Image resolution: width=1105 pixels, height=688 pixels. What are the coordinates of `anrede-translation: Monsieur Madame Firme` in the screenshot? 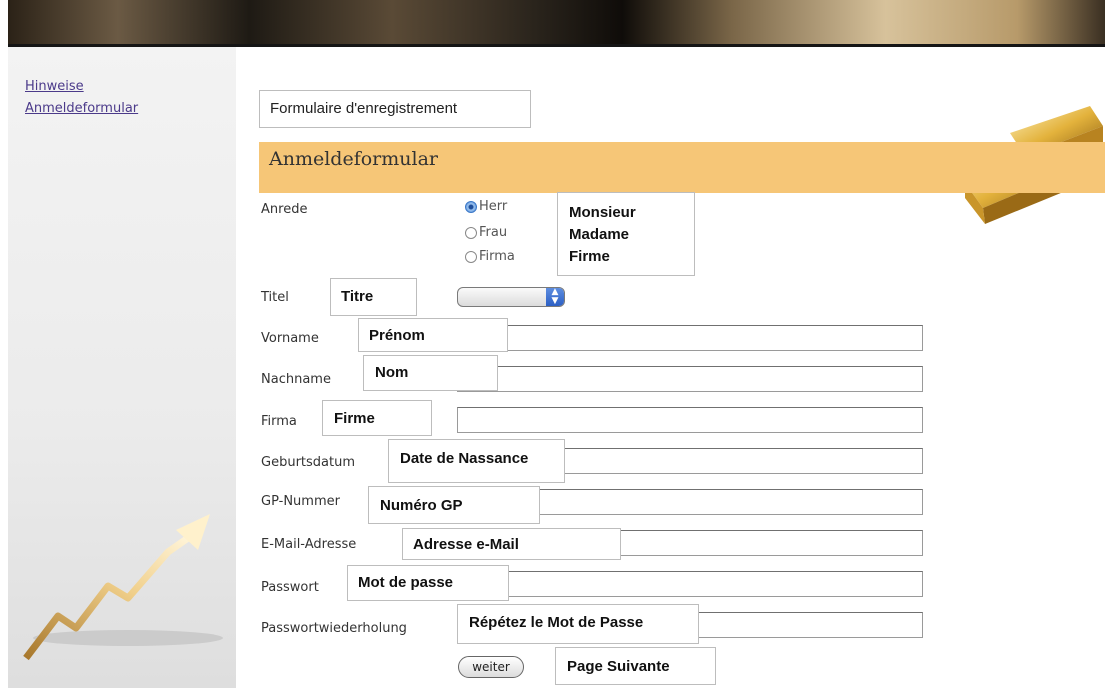 It's located at (626, 234).